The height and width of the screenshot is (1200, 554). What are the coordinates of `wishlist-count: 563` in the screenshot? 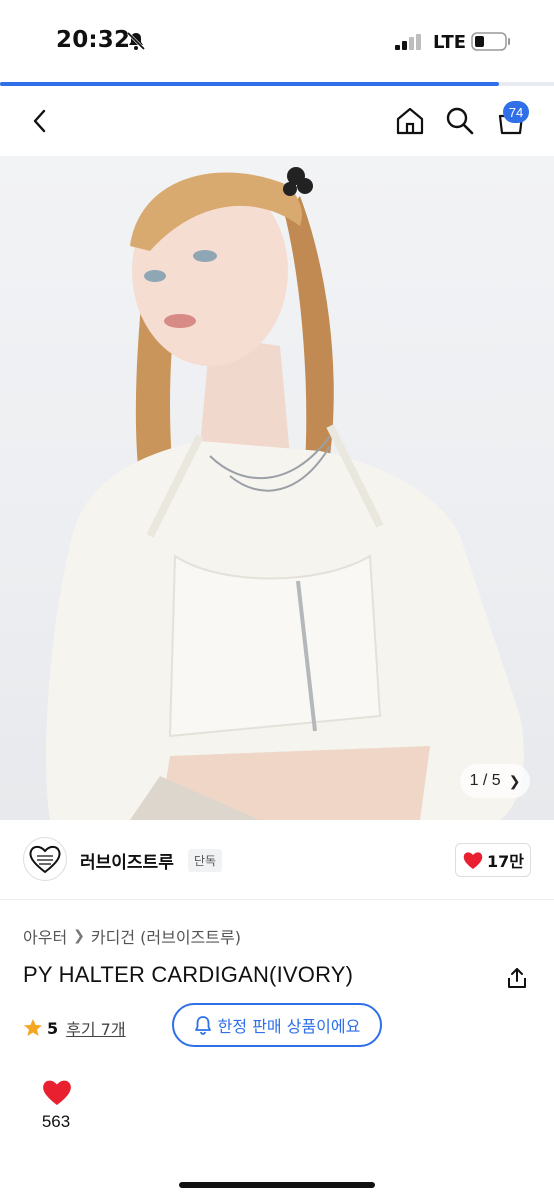 It's located at (56, 1121).